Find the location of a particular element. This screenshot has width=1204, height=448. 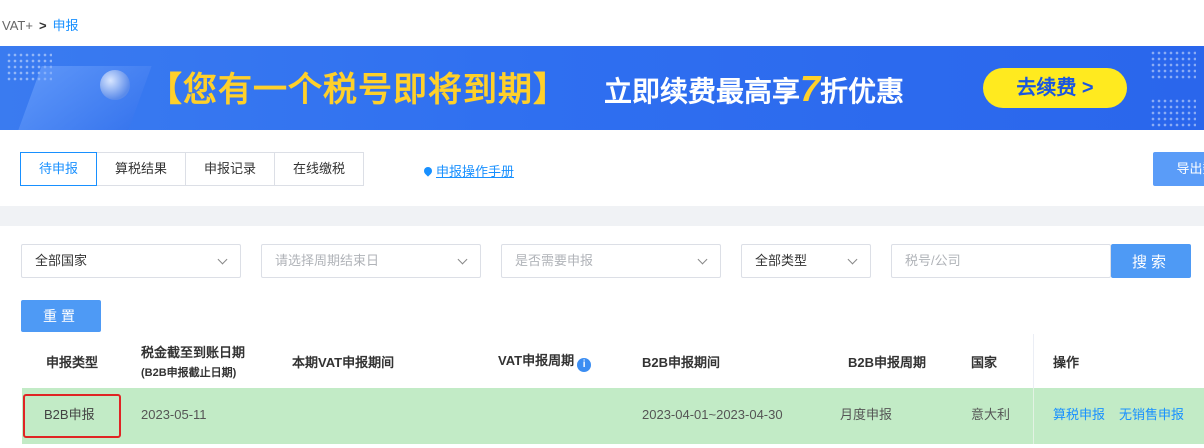

renew-button: 去续费 > is located at coordinates (1055, 88).